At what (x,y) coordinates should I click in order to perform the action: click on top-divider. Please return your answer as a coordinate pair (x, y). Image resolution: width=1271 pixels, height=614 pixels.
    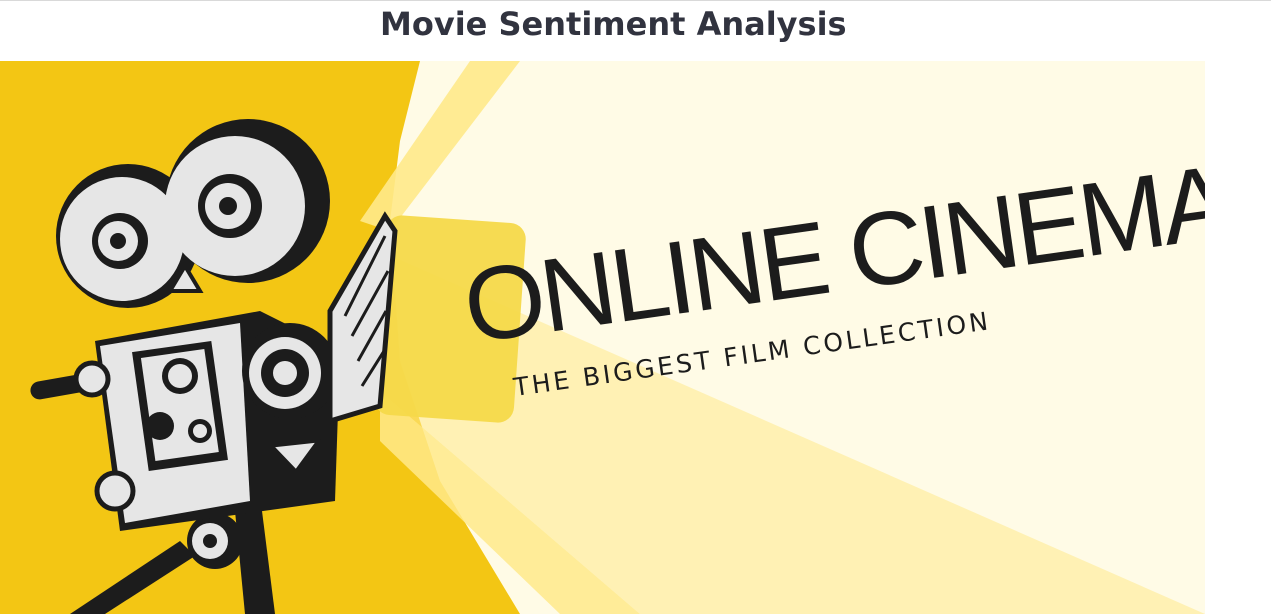
    Looking at the image, I should click on (635, 0).